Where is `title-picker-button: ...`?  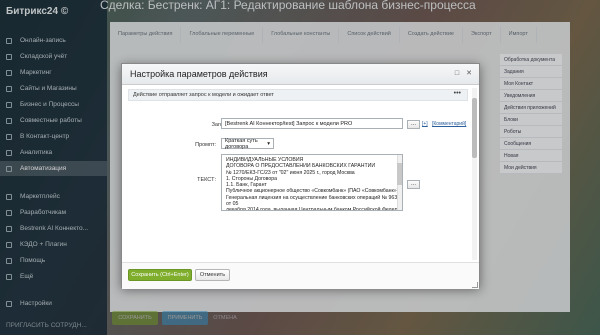
title-picker-button: ... is located at coordinates (413, 124).